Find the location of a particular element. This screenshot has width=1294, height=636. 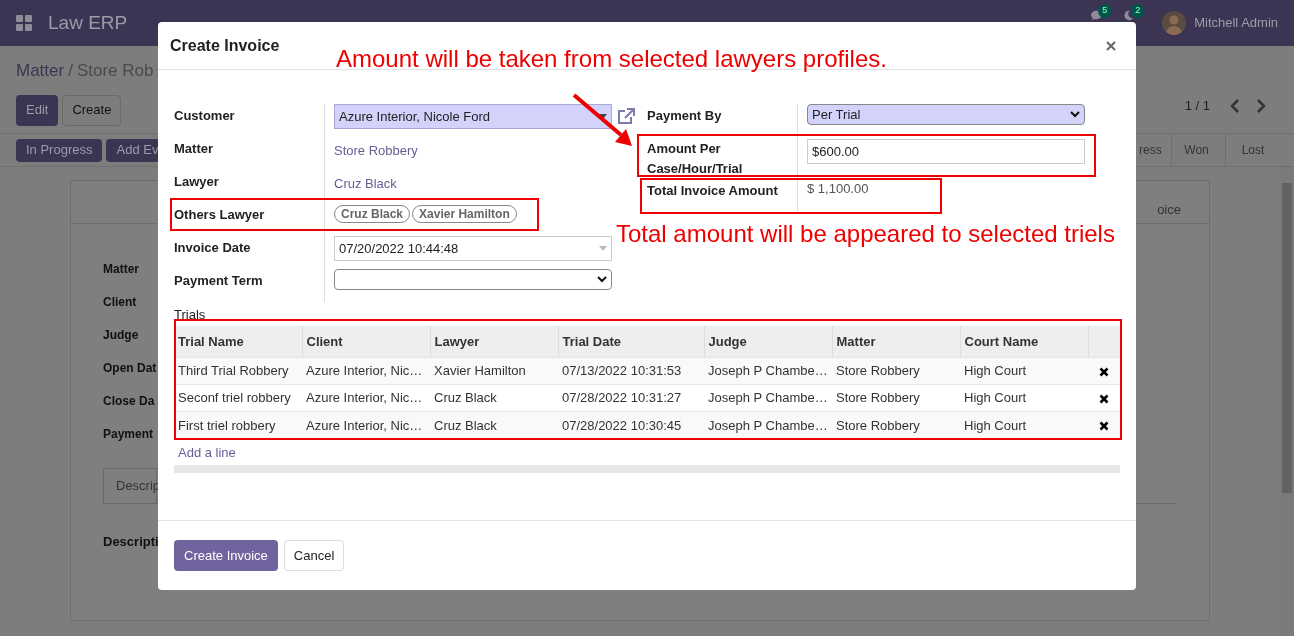

external-link-icon is located at coordinates (626, 116).